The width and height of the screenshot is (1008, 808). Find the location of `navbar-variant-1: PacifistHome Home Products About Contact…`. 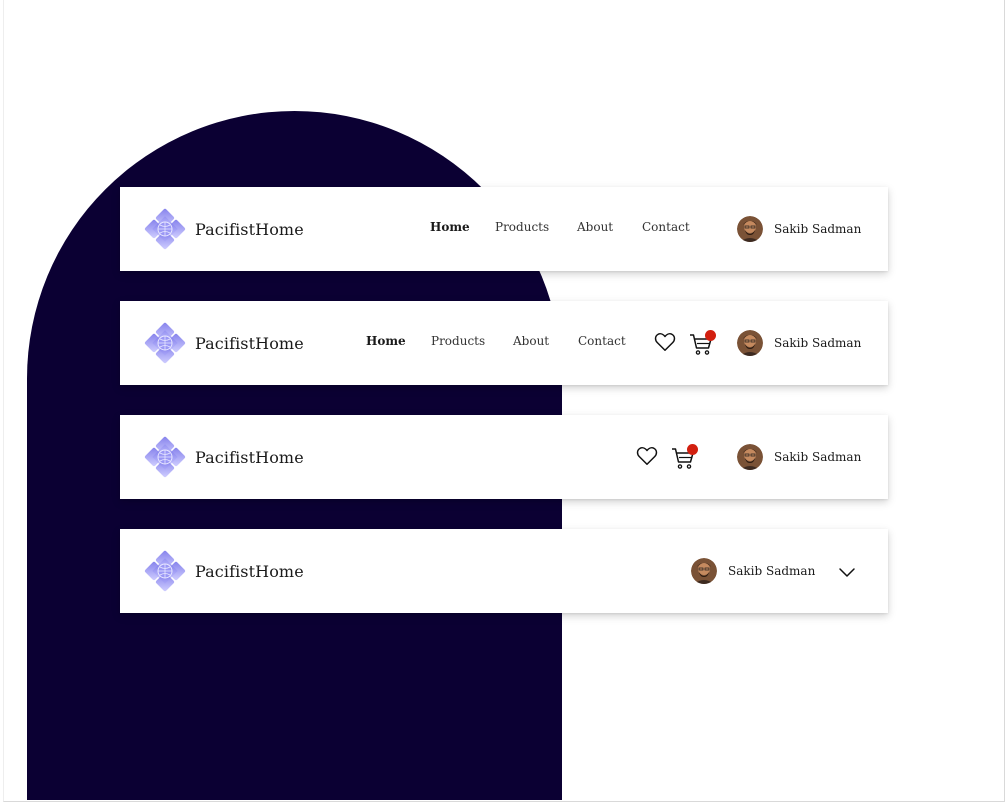

navbar-variant-1: PacifistHome Home Products About Contact… is located at coordinates (504, 229).